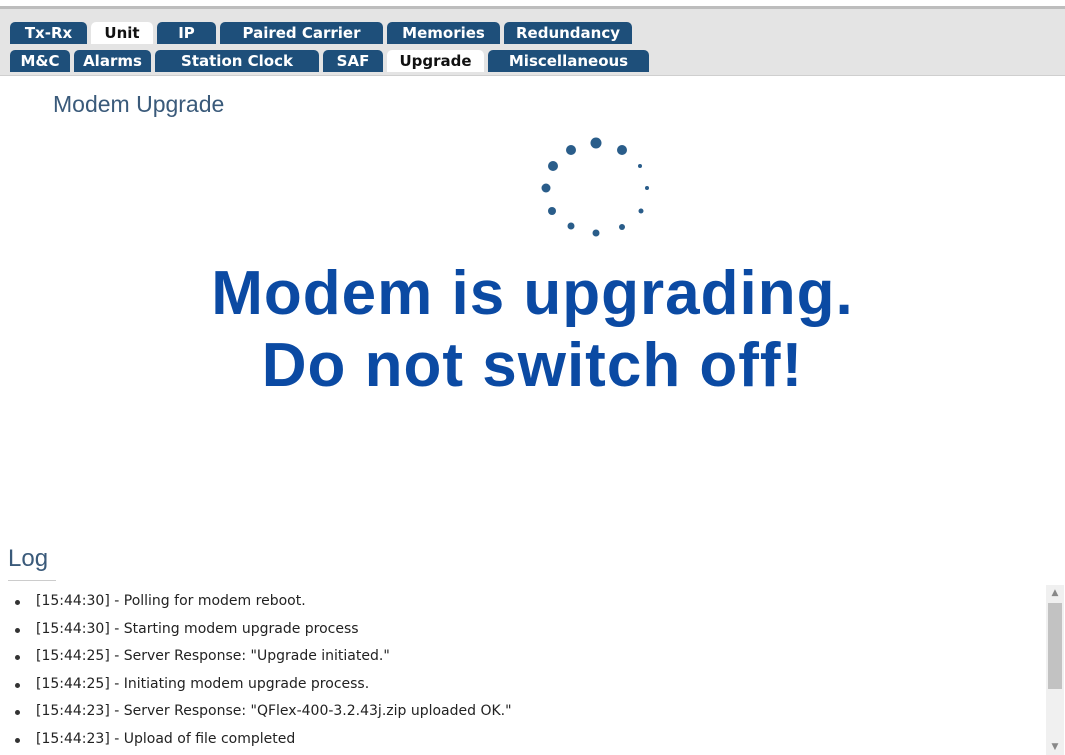 This screenshot has width=1065, height=755. Describe the element at coordinates (40, 61) in the screenshot. I see `tab-mc: M&C` at that location.